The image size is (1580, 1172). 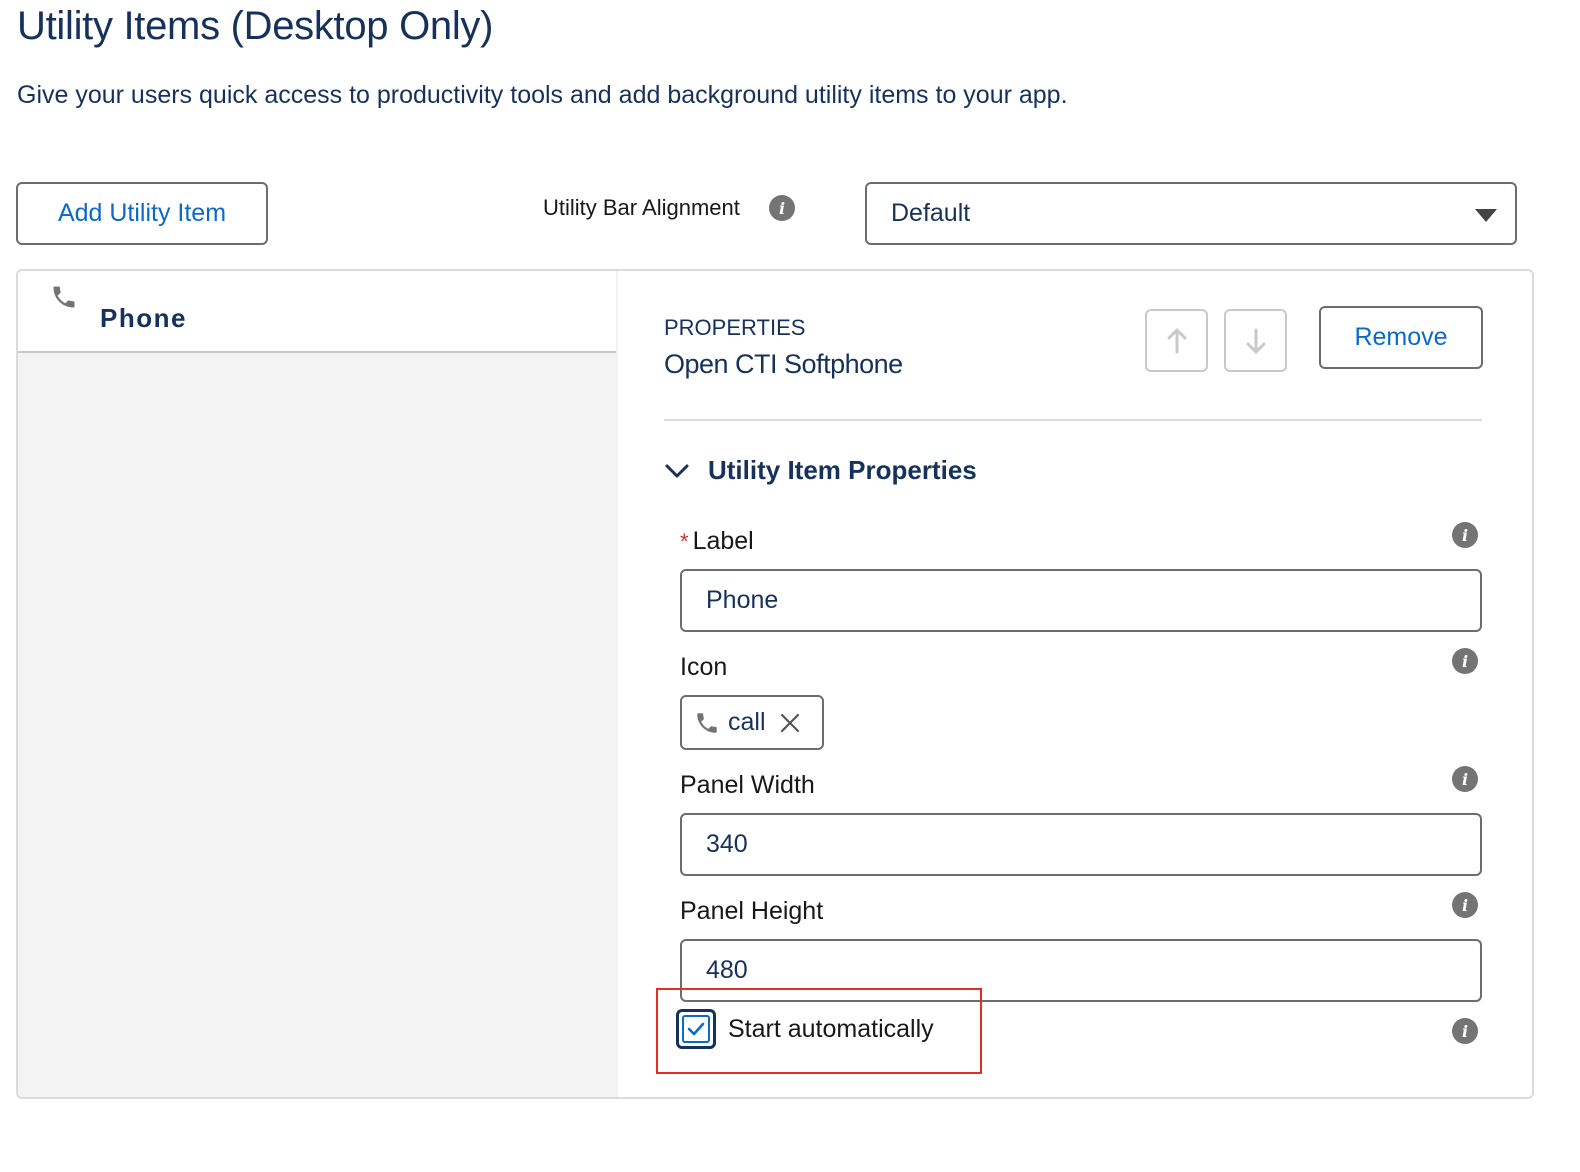 I want to click on panel-height-value: 480, so click(x=727, y=970).